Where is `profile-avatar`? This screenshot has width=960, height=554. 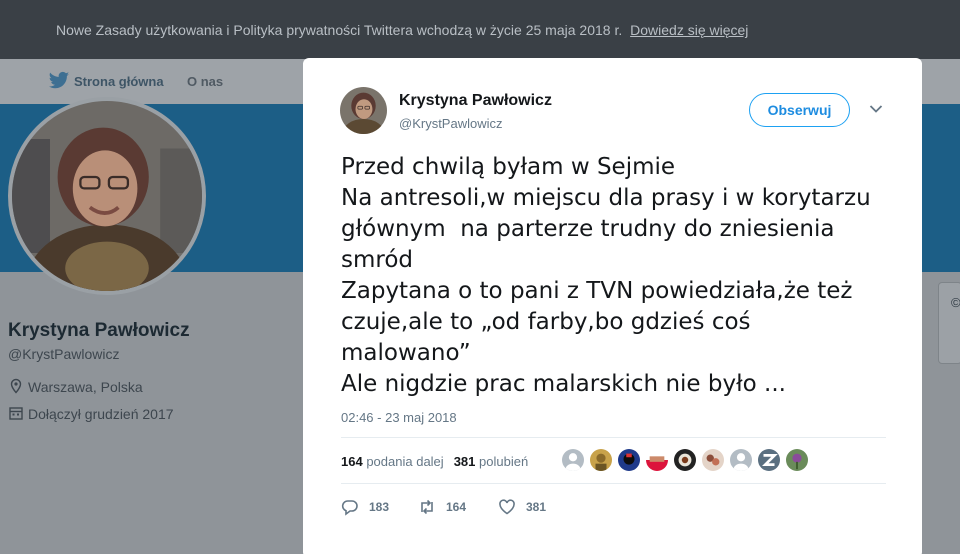 profile-avatar is located at coordinates (107, 196).